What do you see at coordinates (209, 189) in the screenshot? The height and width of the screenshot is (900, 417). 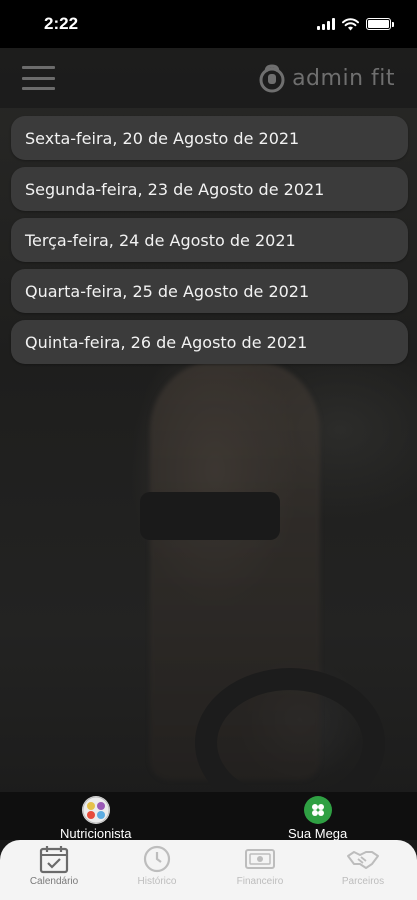 I see `date-item: Segunda-feira, 23 de Agosto de 2021` at bounding box center [209, 189].